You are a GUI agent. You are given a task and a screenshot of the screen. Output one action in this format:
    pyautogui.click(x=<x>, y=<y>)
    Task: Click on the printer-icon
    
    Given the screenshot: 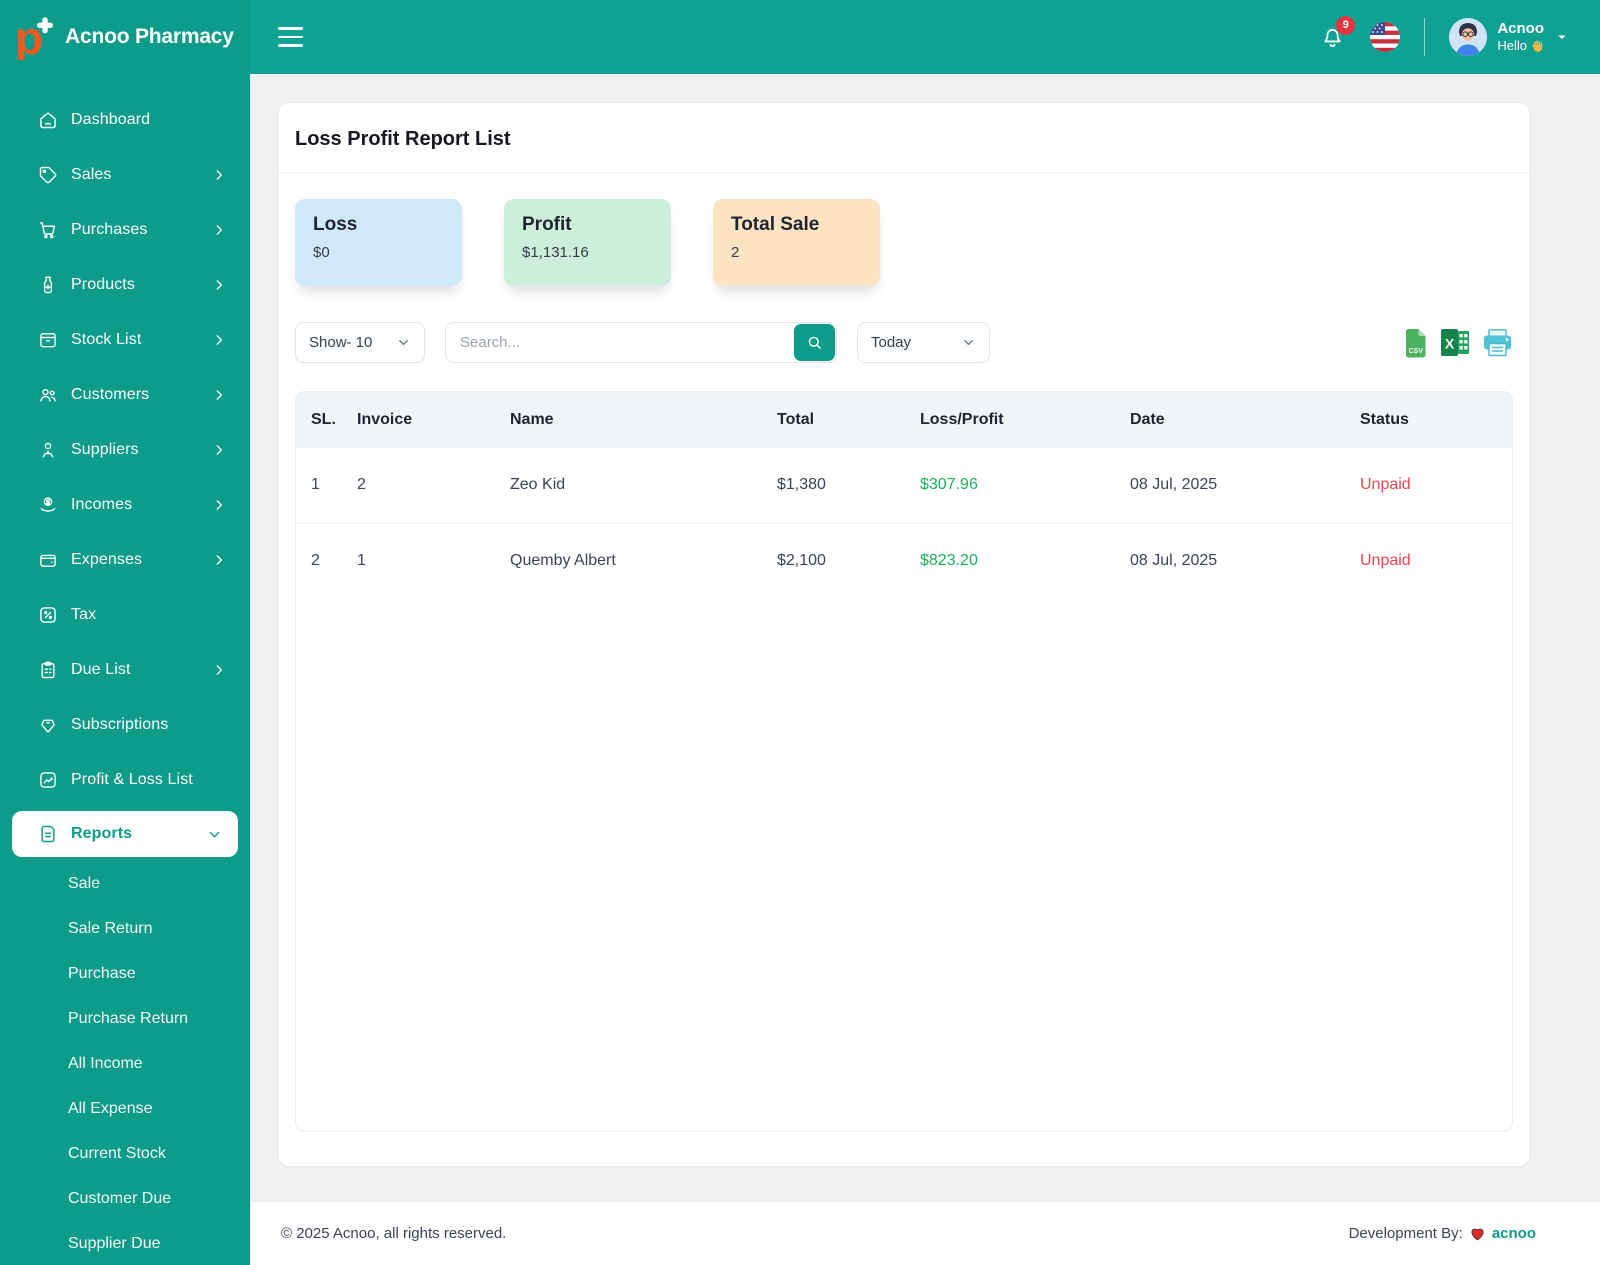 What is the action you would take?
    pyautogui.click(x=1497, y=342)
    